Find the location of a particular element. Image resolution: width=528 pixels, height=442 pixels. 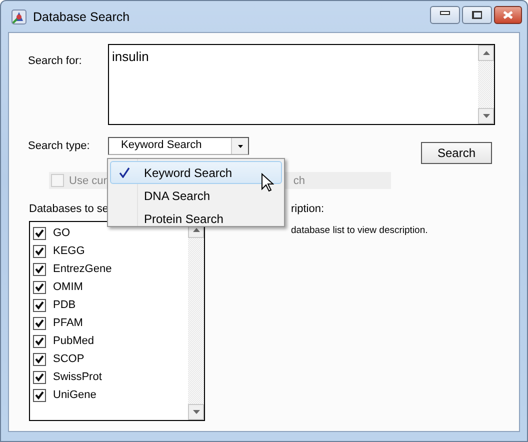

close-button is located at coordinates (508, 15).